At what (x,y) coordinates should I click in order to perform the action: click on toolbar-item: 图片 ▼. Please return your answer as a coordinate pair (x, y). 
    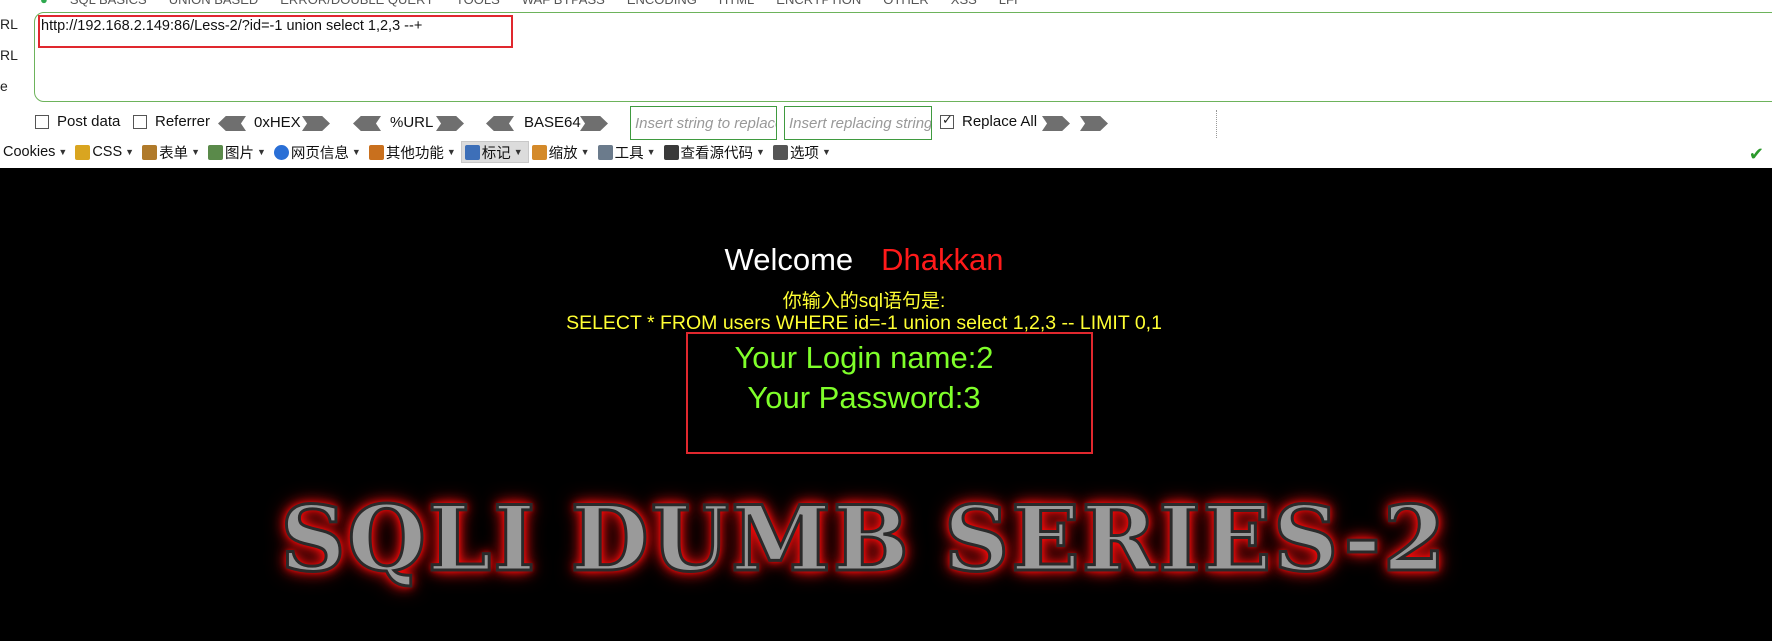
    Looking at the image, I should click on (238, 152).